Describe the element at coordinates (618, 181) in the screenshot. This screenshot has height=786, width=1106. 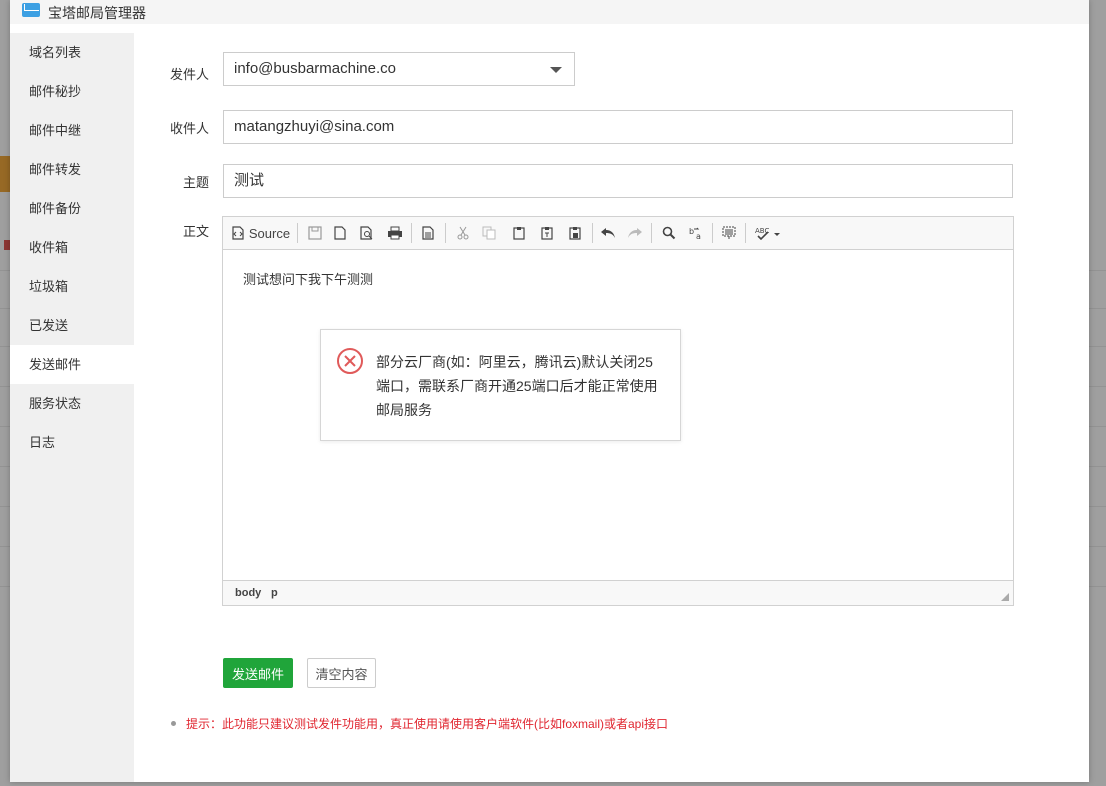
I see `subject-input: 测试` at that location.